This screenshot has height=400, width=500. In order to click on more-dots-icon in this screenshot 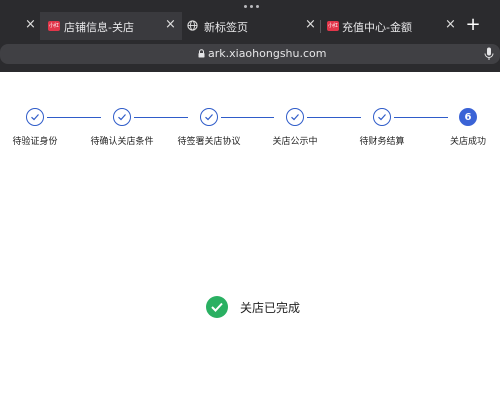, I will do `click(251, 6)`.